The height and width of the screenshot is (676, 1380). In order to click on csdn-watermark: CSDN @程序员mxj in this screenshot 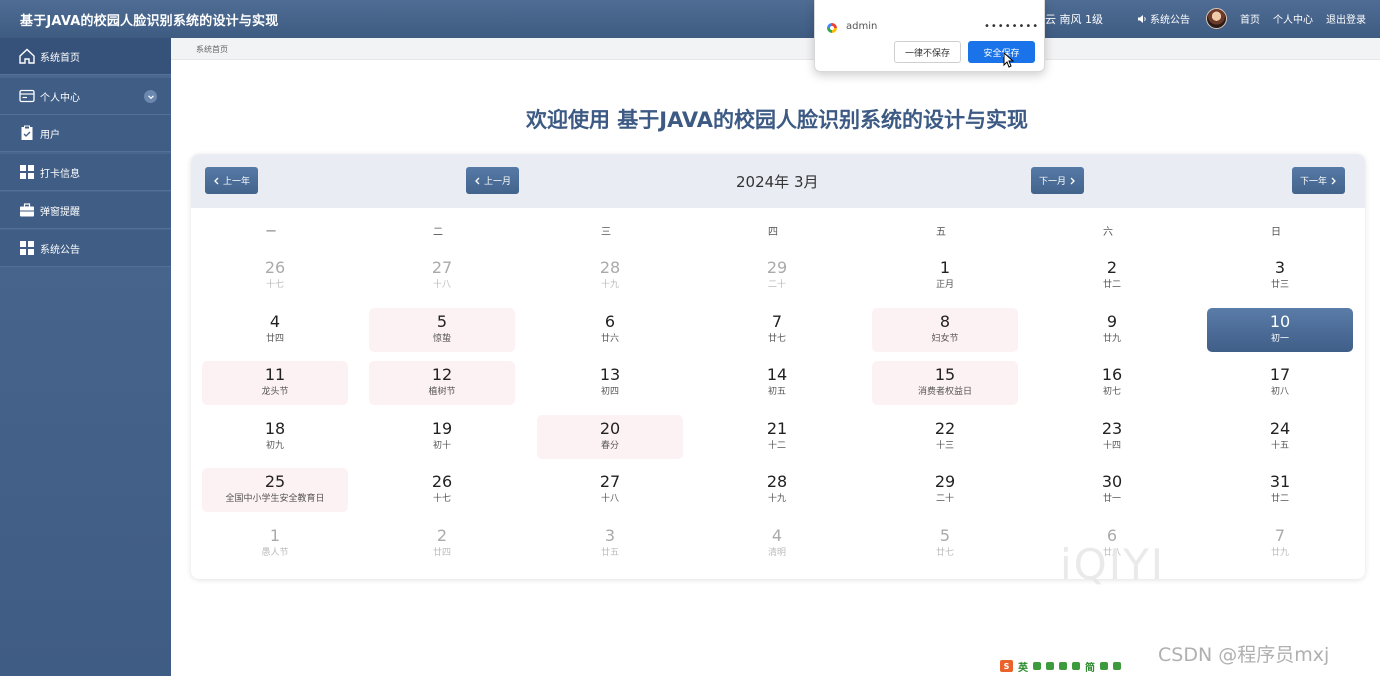, I will do `click(1244, 655)`.